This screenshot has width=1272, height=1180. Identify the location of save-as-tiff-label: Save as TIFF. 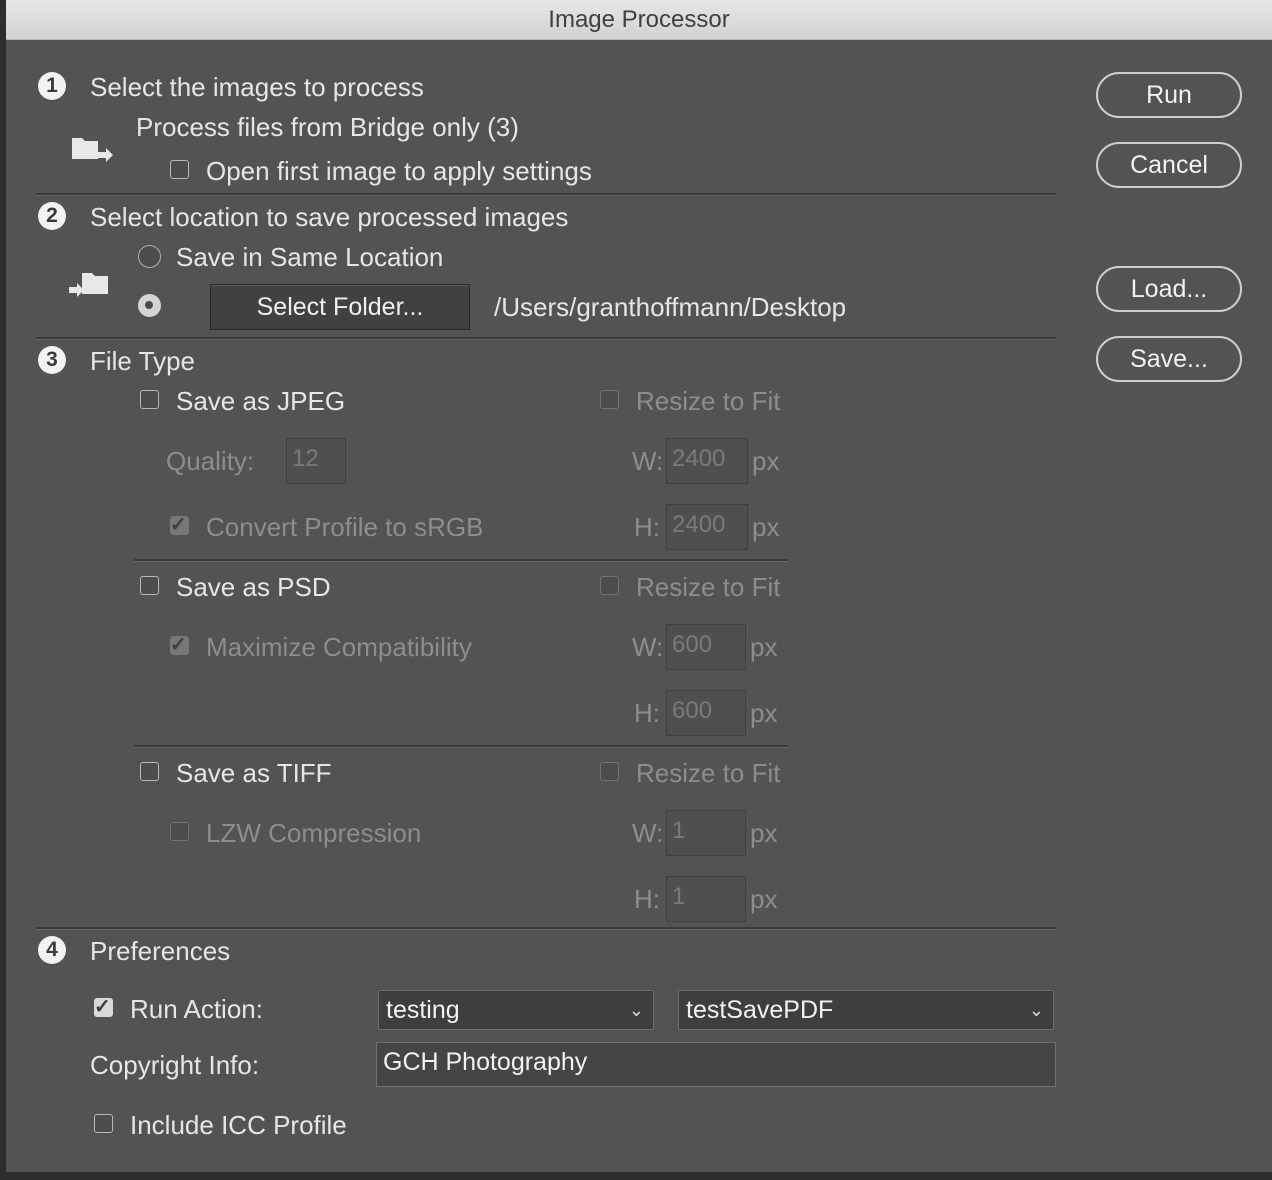
(254, 773).